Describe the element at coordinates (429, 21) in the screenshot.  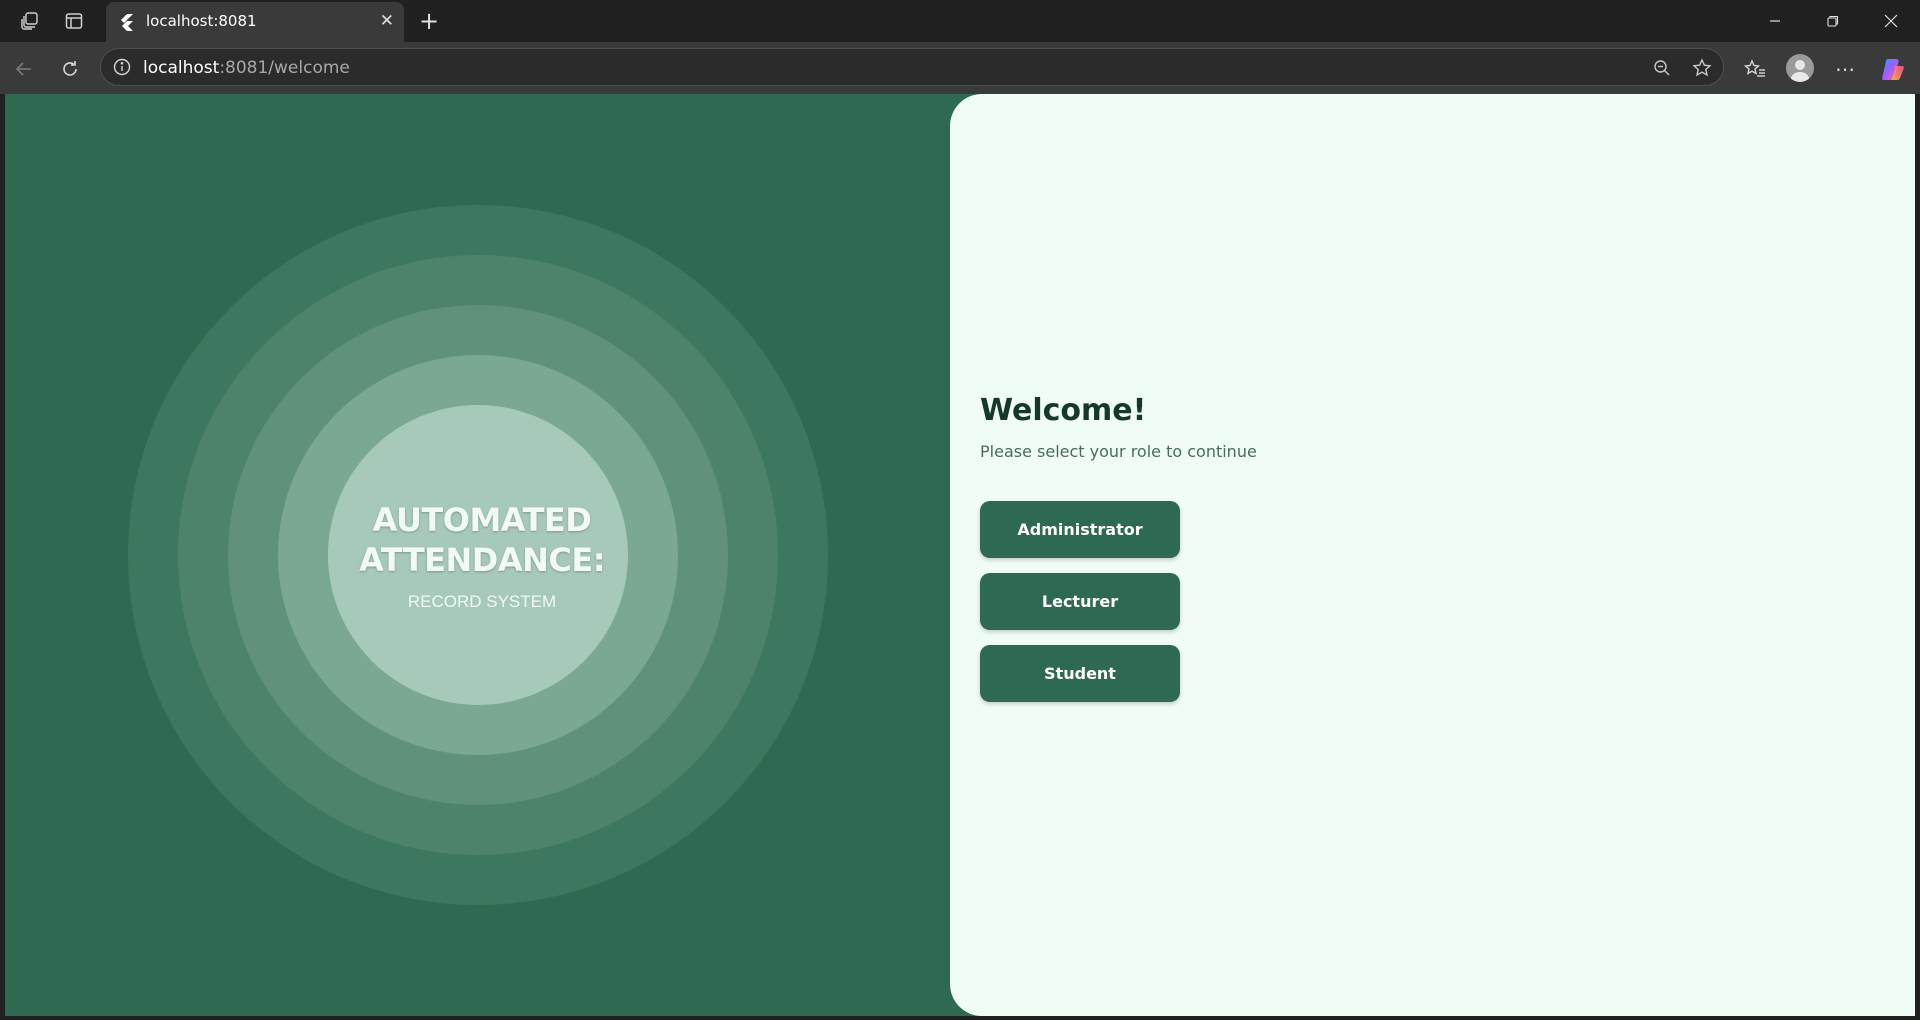
I see `plus-icon: +` at that location.